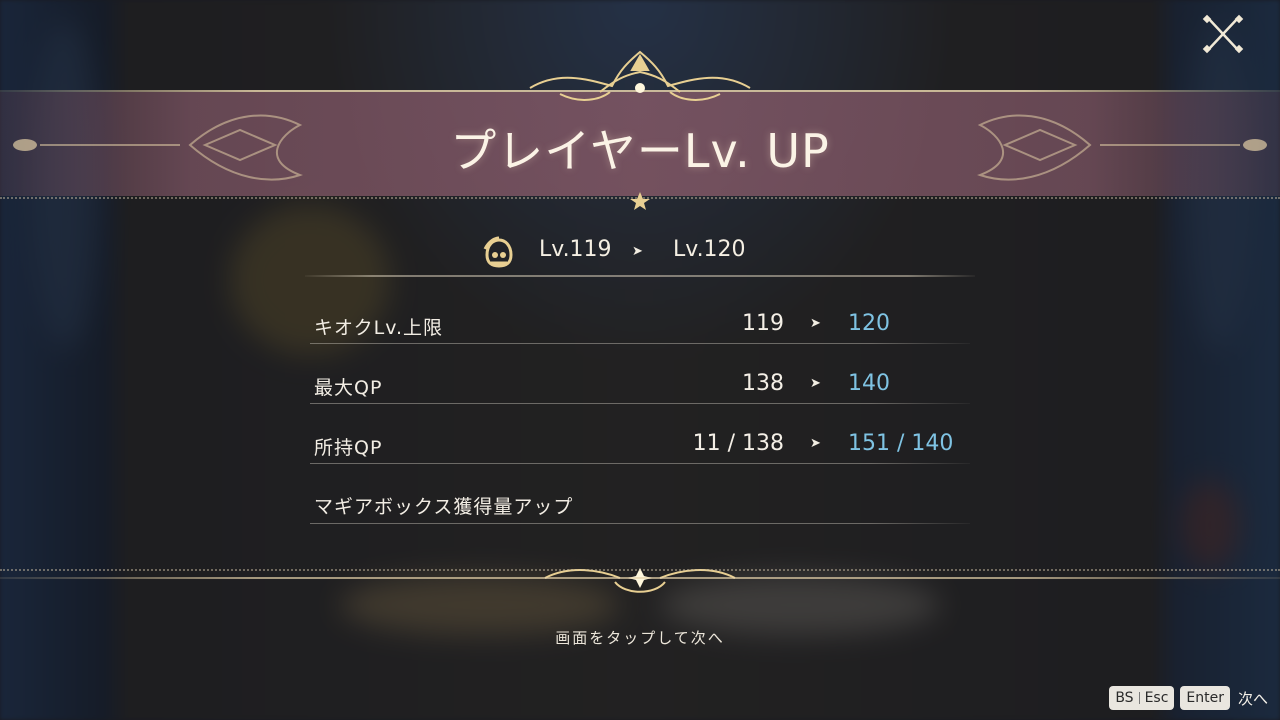  I want to click on stat-label: マギアボックス獲得量アップ, so click(444, 507).